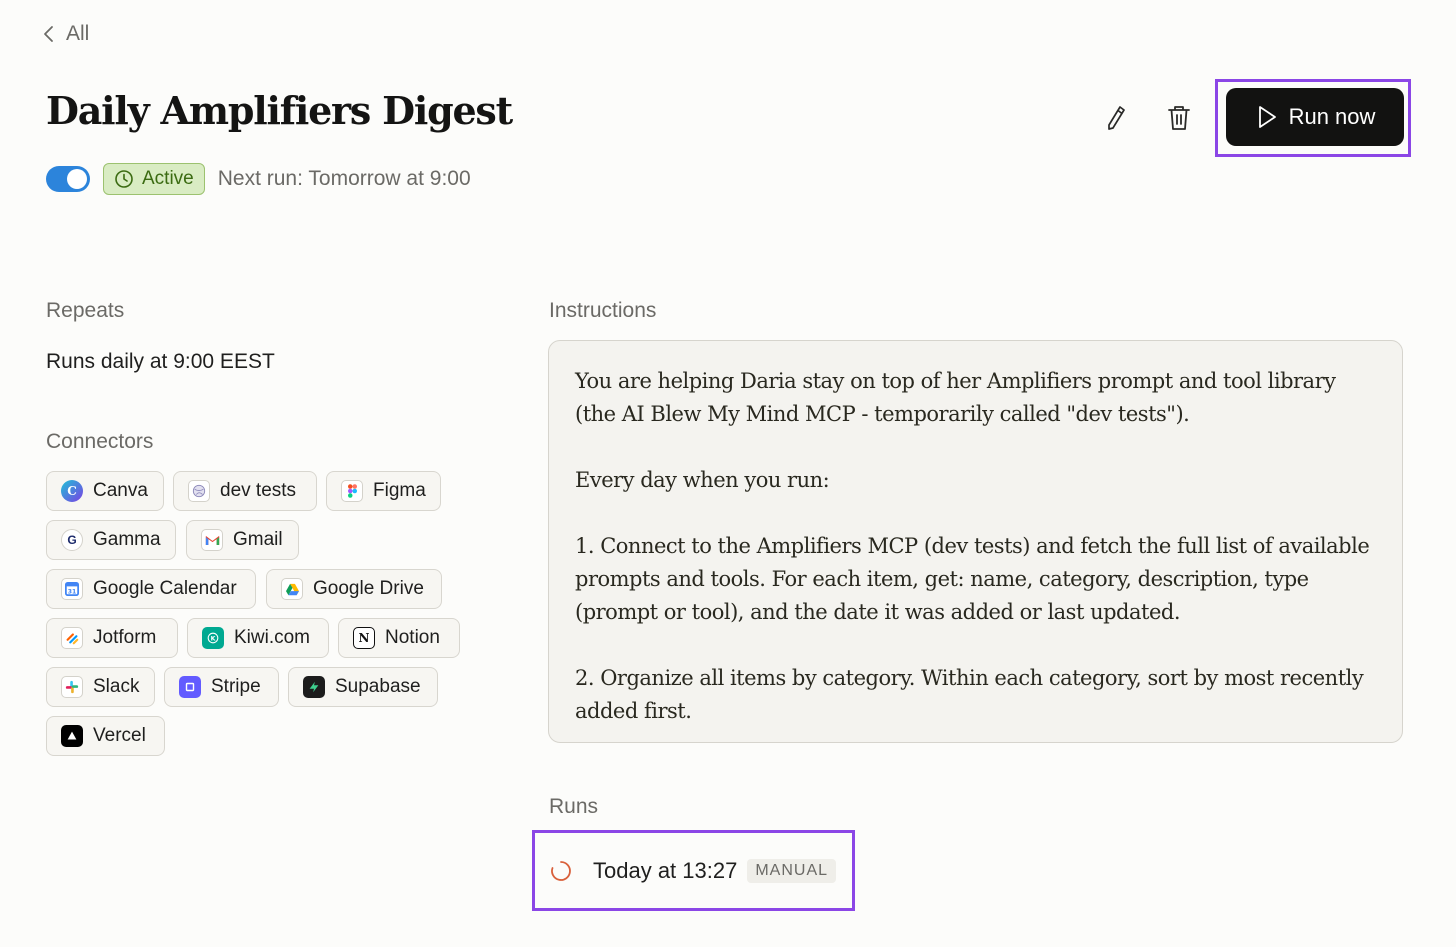 Image resolution: width=1456 pixels, height=947 pixels. I want to click on chevron-left-icon, so click(48, 34).